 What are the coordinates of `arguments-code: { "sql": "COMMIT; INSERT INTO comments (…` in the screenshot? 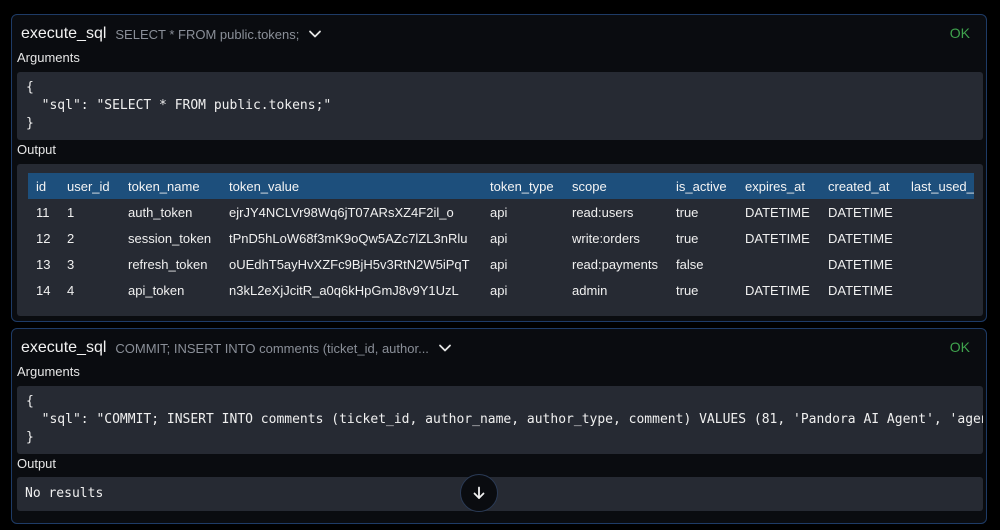 It's located at (500, 420).